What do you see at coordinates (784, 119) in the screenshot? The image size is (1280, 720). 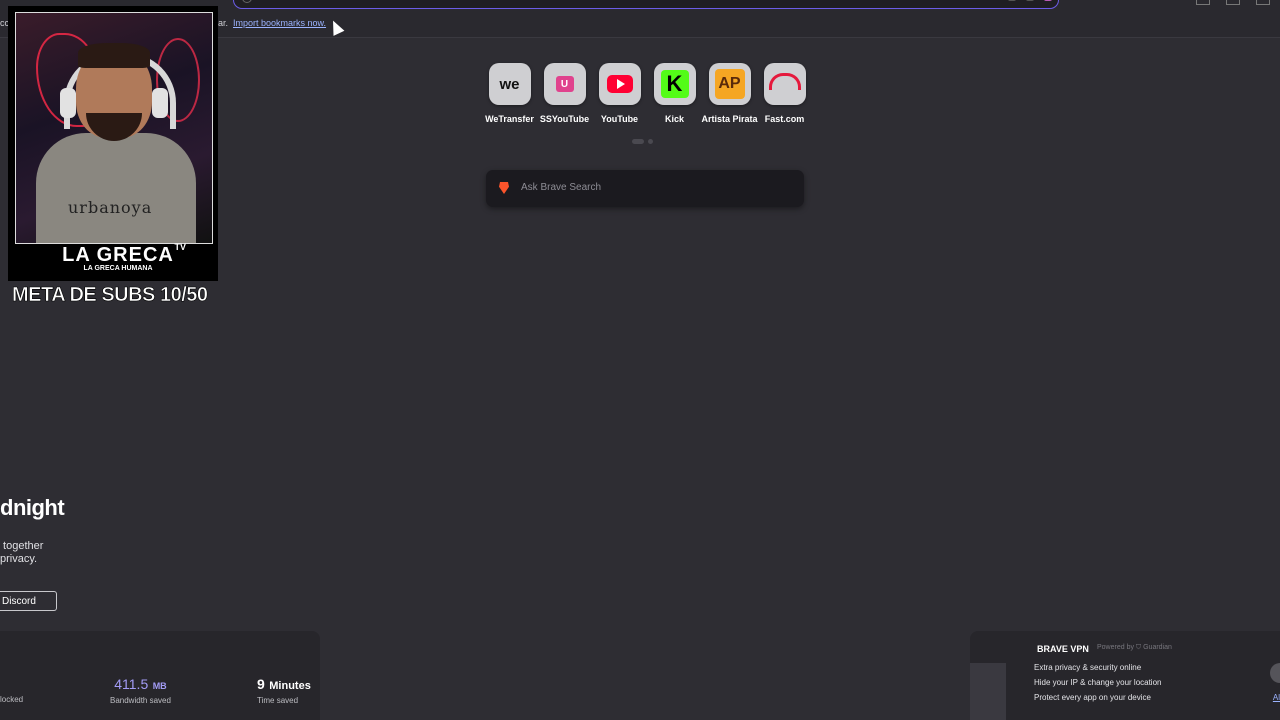 I see `shortcut-label: Fast.com` at bounding box center [784, 119].